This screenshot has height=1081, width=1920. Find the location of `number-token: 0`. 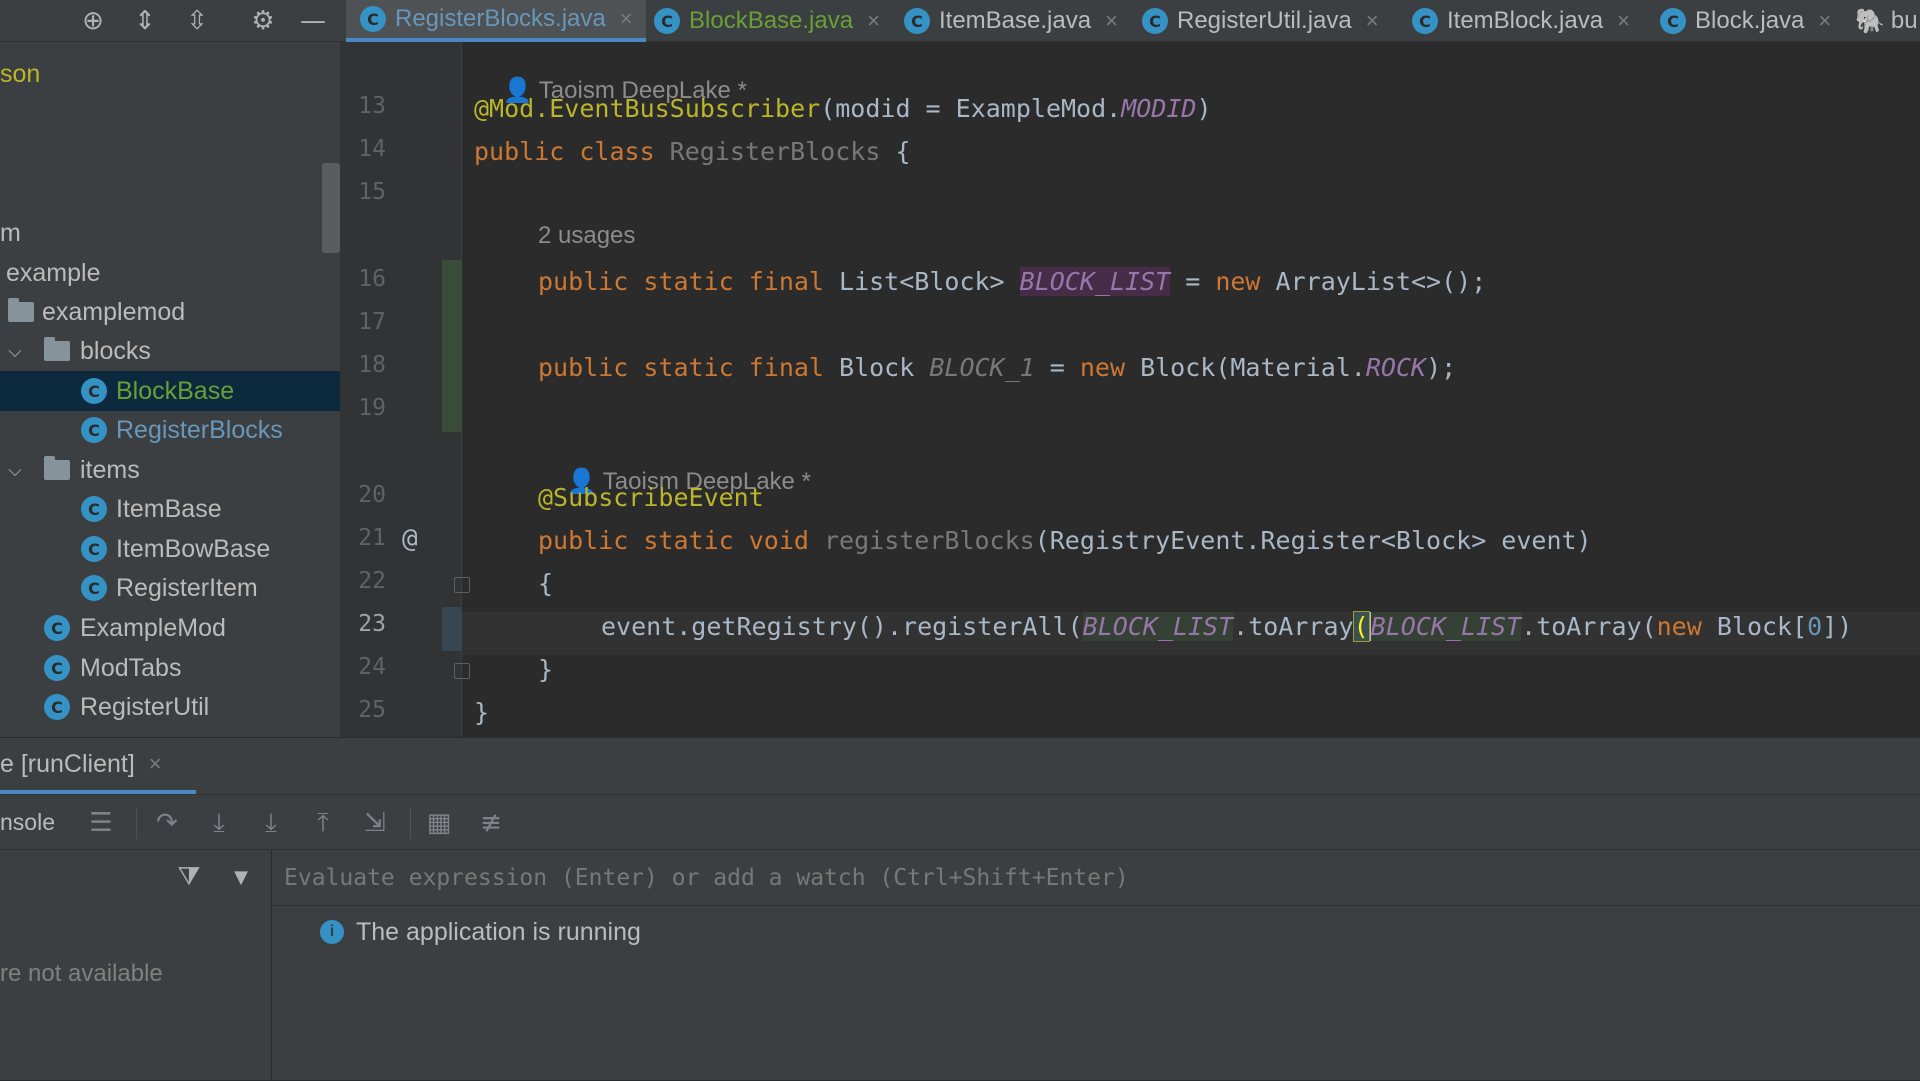

number-token: 0 is located at coordinates (1815, 626).